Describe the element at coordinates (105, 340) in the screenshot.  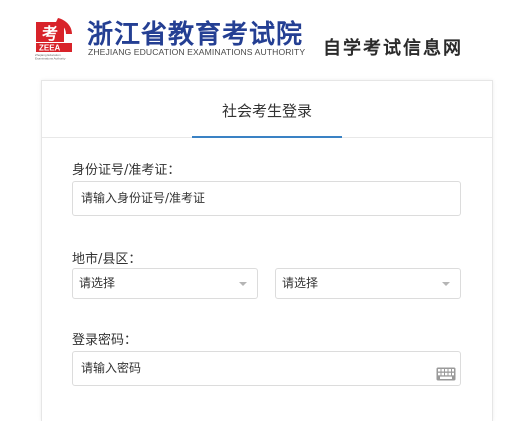
I see `password-label: 登录密码：` at that location.